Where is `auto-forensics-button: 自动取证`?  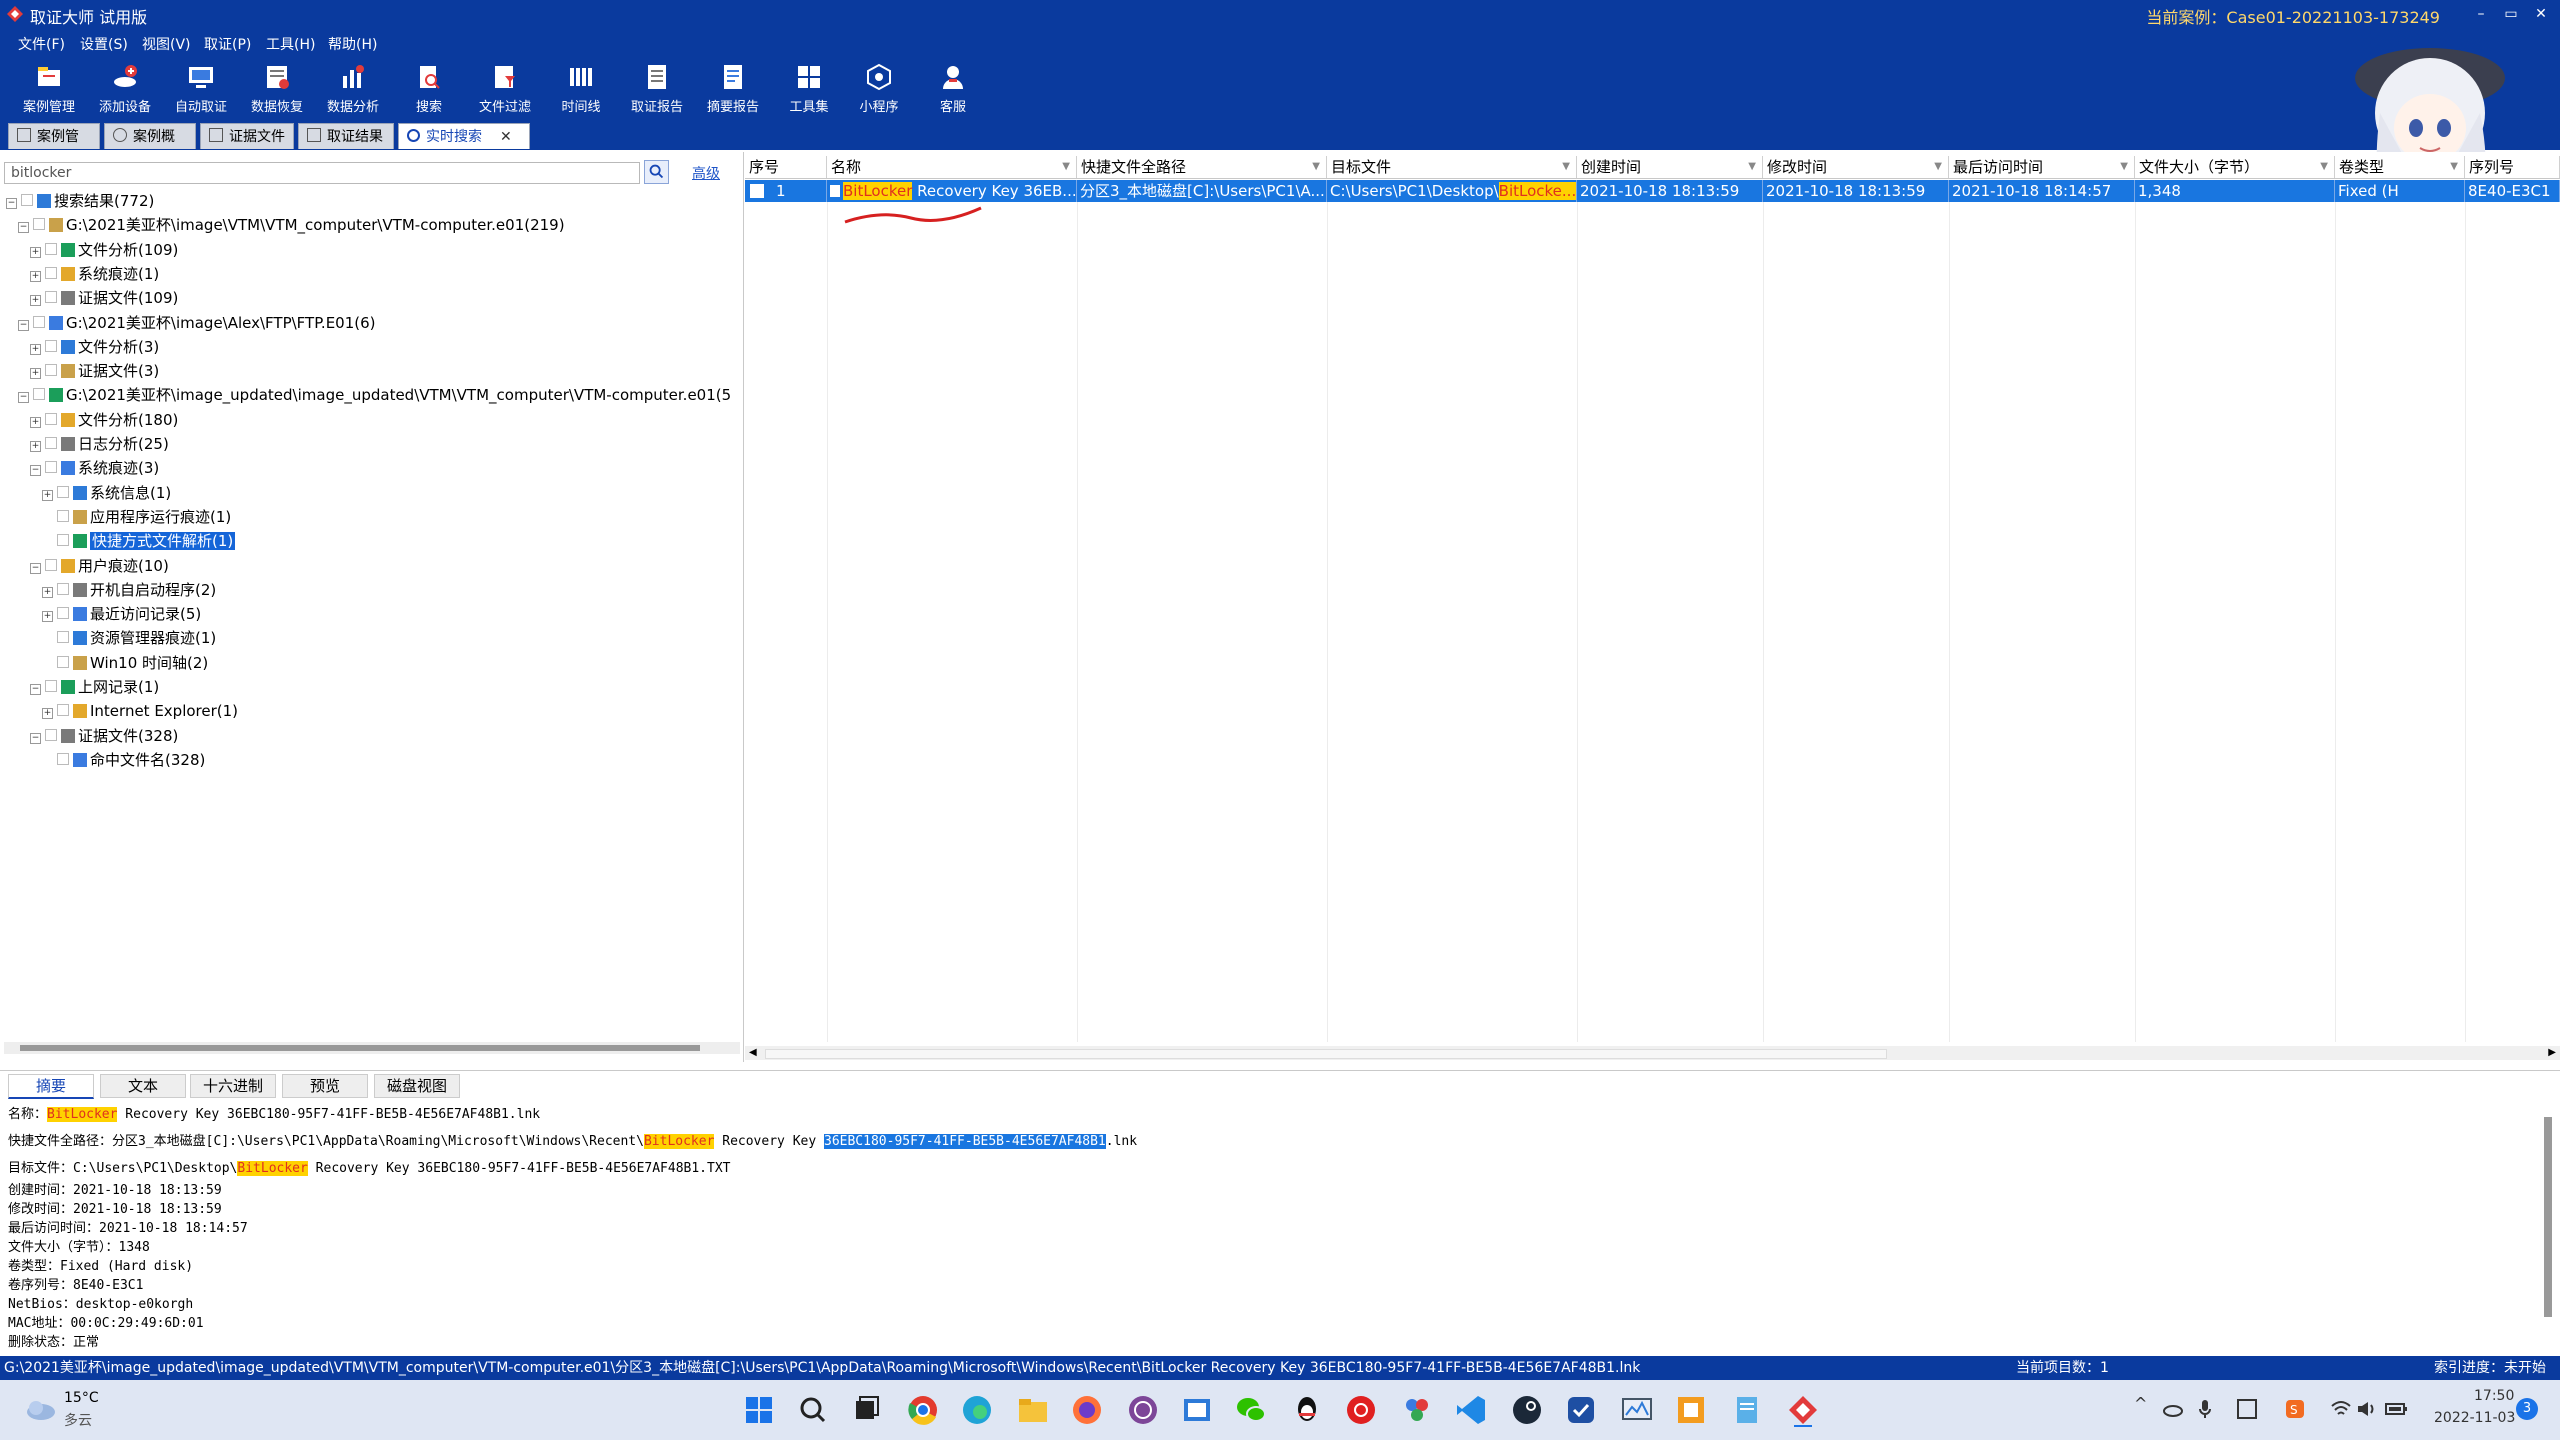
auto-forensics-button: 自动取证 is located at coordinates (201, 90).